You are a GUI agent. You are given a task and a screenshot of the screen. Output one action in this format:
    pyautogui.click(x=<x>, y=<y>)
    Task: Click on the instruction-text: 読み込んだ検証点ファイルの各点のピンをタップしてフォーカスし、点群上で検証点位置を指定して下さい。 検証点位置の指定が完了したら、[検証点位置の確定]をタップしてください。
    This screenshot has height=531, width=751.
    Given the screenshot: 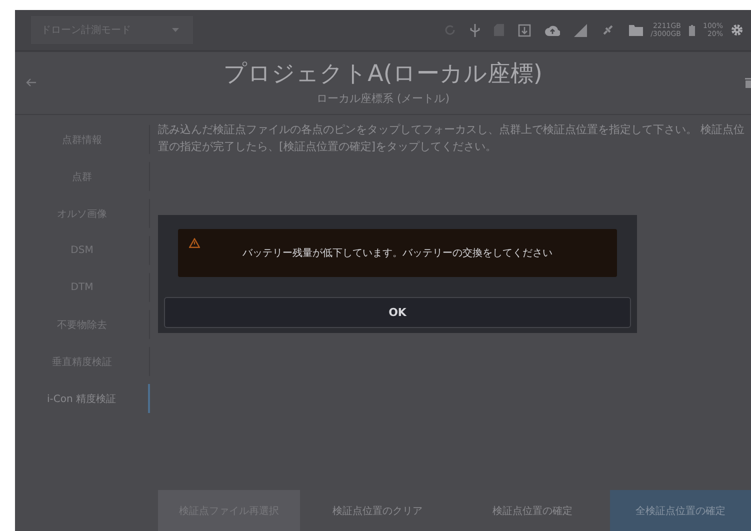 What is the action you would take?
    pyautogui.click(x=452, y=138)
    